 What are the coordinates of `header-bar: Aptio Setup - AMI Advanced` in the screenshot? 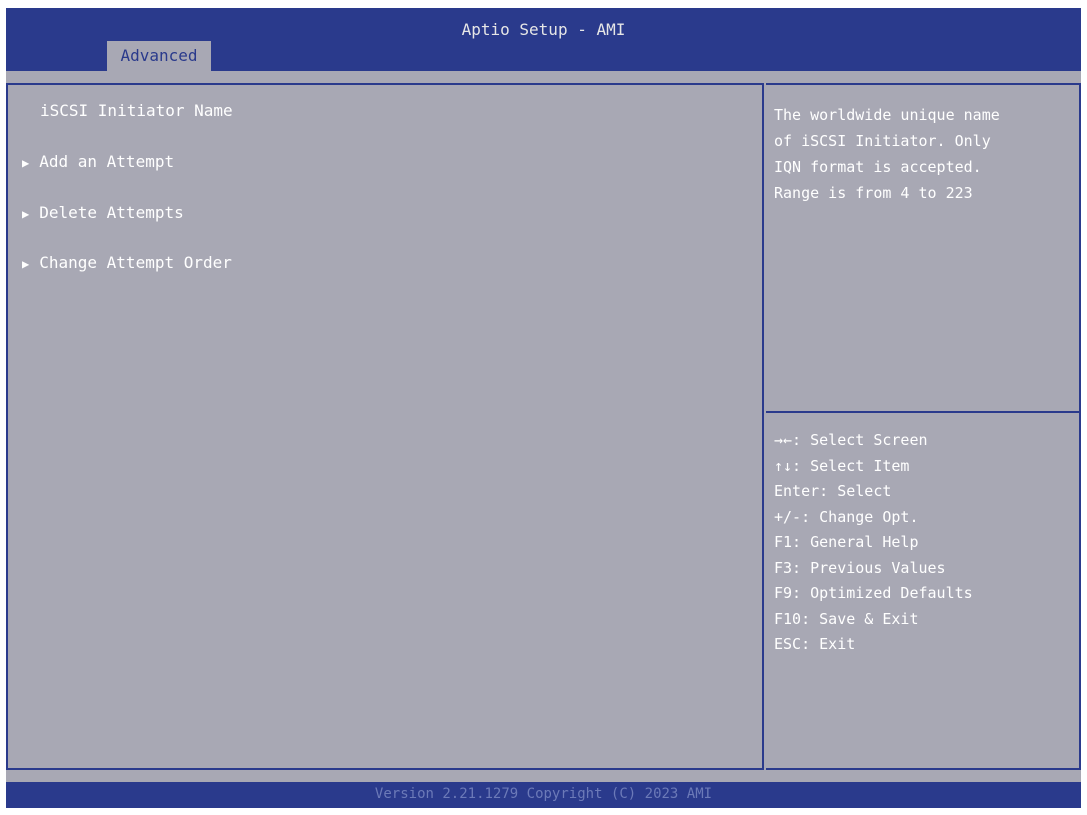 It's located at (543, 39).